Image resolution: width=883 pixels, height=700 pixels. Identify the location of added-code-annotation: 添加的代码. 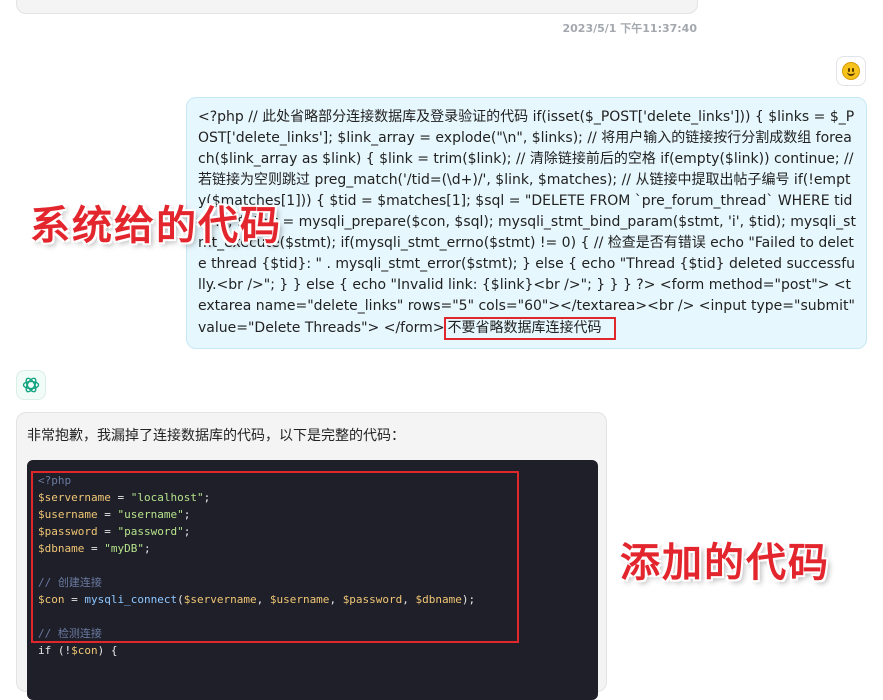
(725, 563).